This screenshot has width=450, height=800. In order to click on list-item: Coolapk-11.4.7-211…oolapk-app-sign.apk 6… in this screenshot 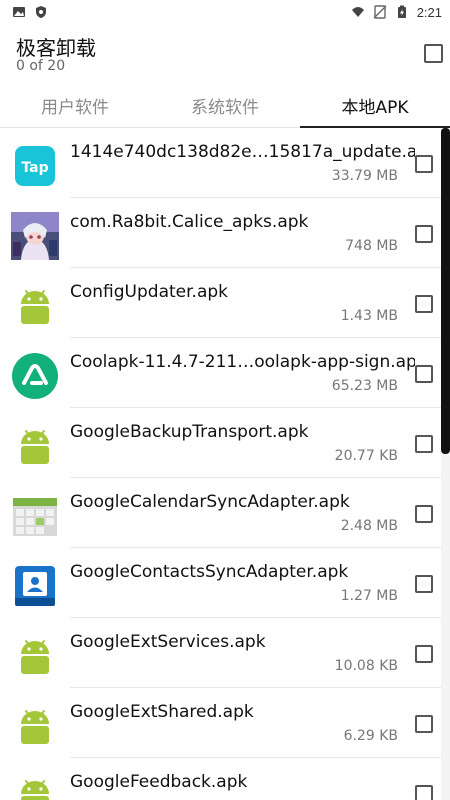, I will do `click(225, 373)`.